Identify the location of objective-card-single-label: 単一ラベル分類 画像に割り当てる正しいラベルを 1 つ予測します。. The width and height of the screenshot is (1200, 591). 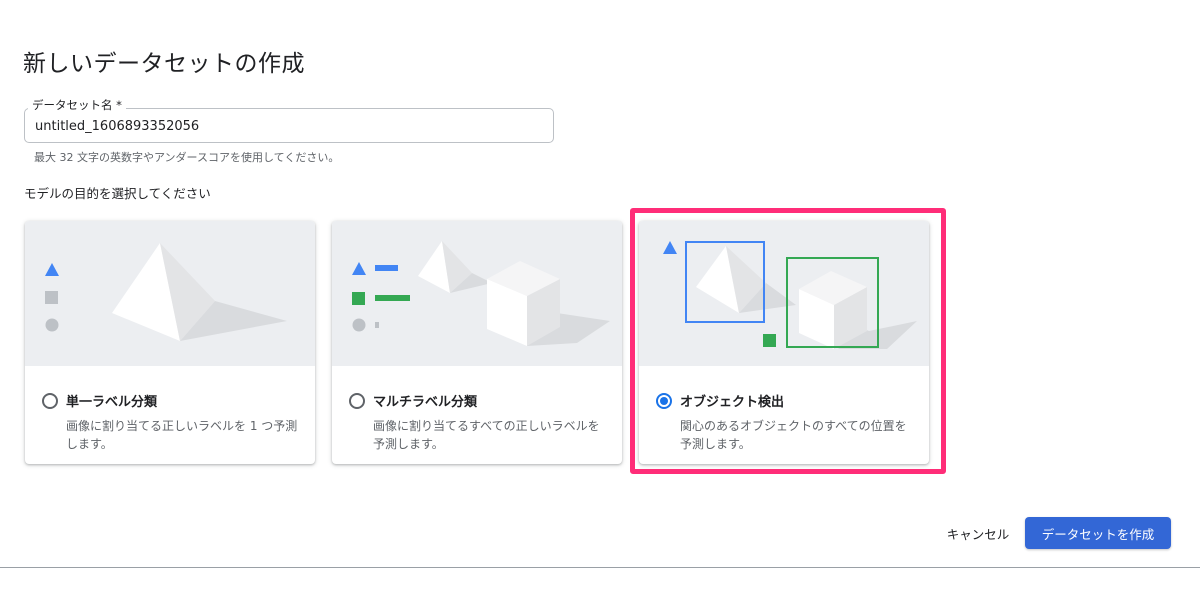
(170, 342).